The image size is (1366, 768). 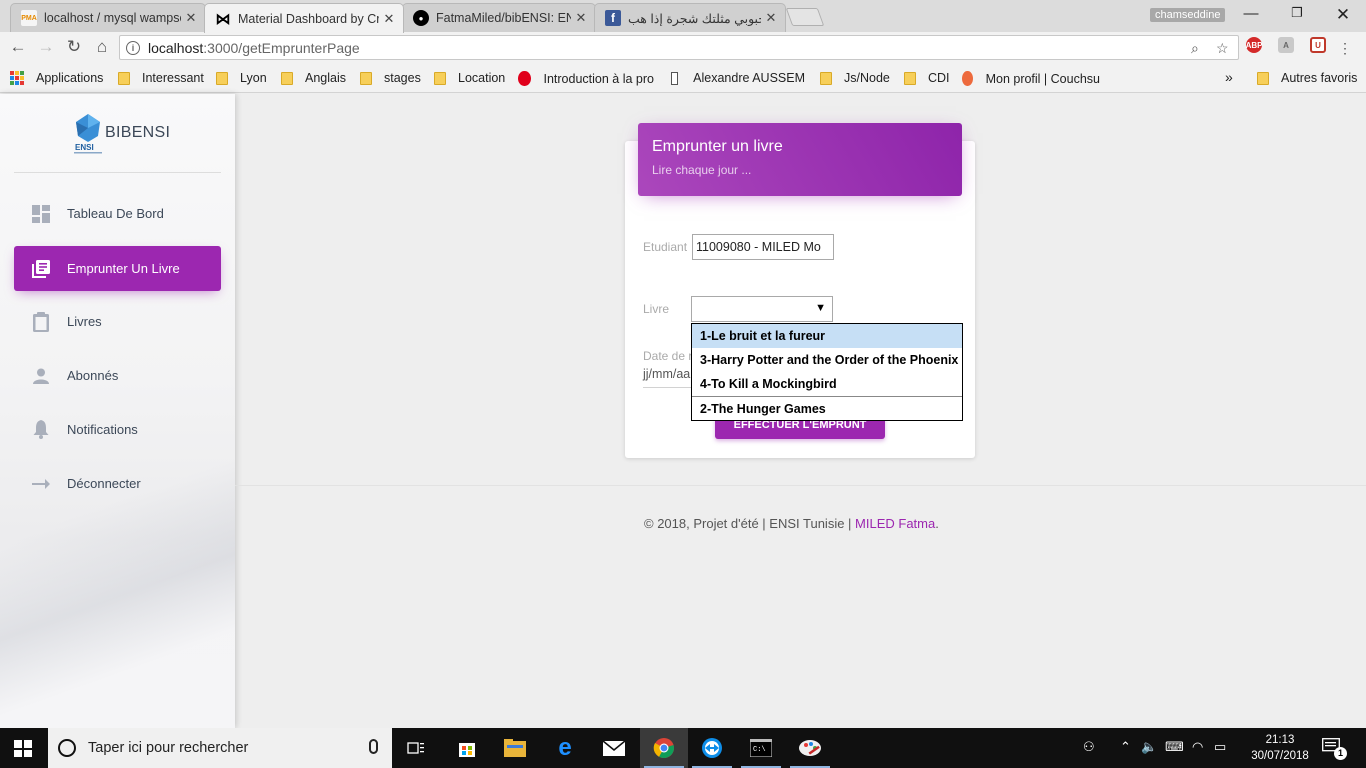 I want to click on forward-arrow-icon: →, so click(x=46, y=47).